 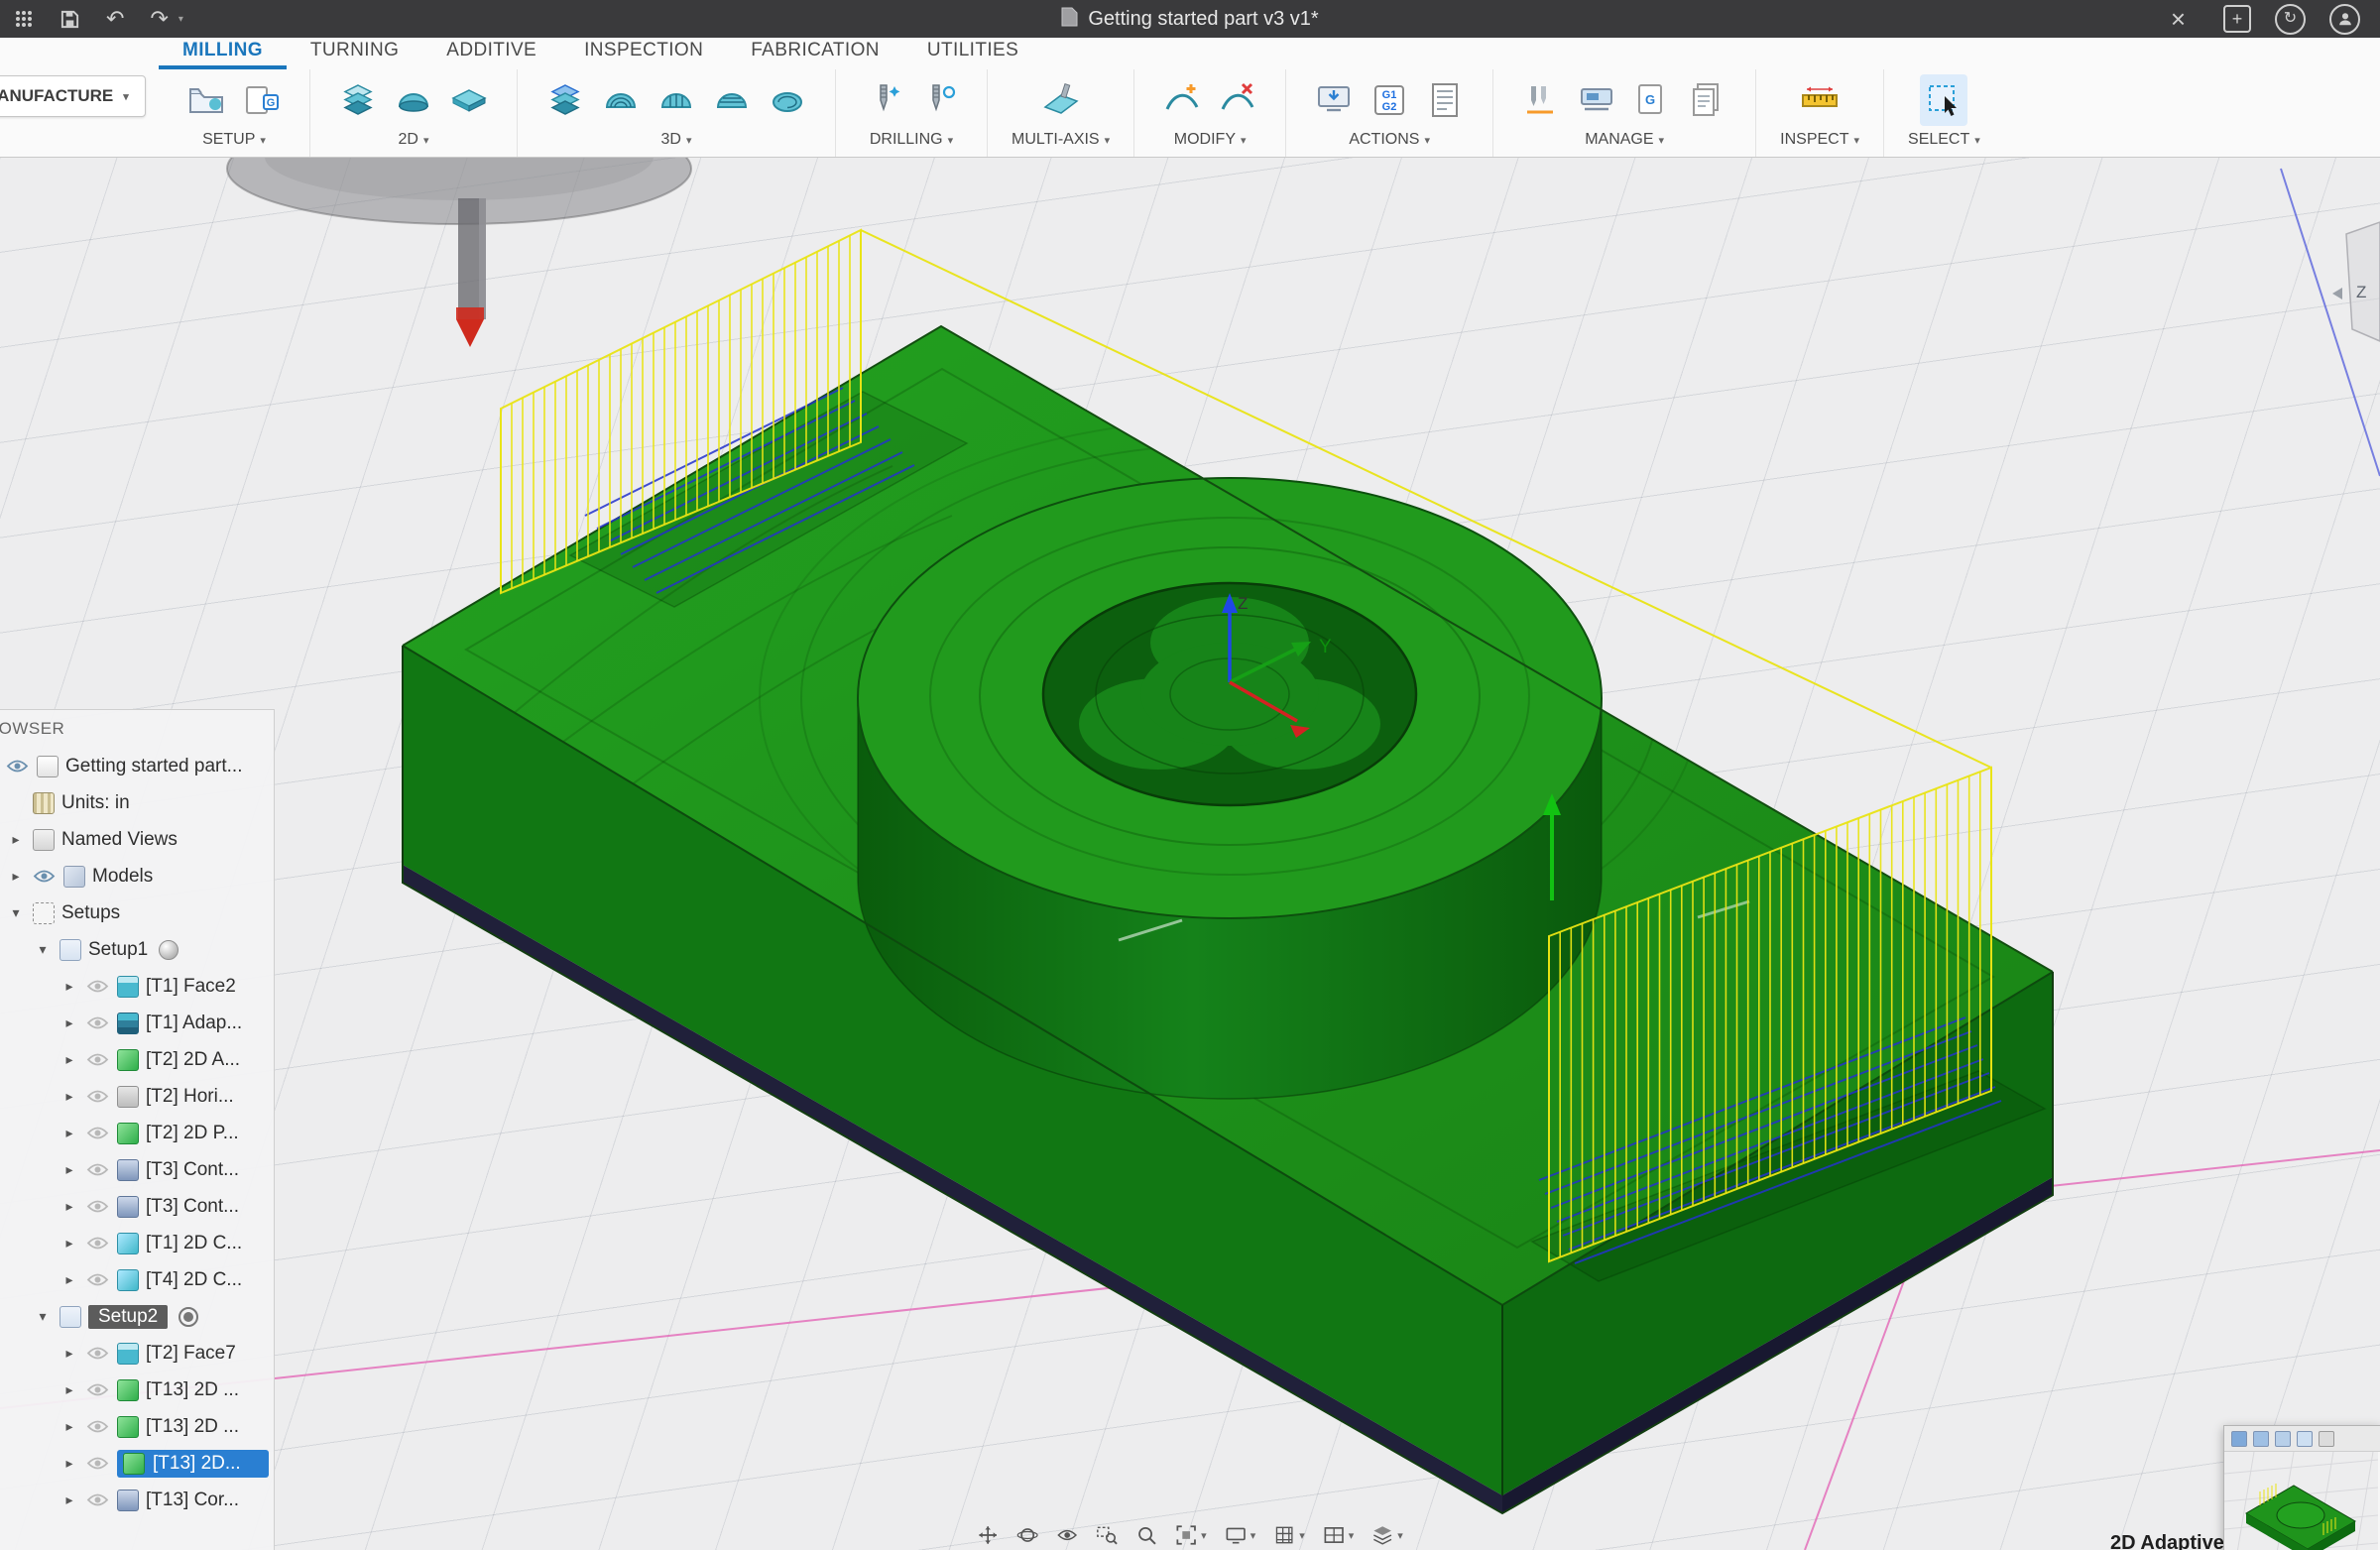 I want to click on workspace-switcher: MANUFACTURE ▾, so click(x=73, y=96).